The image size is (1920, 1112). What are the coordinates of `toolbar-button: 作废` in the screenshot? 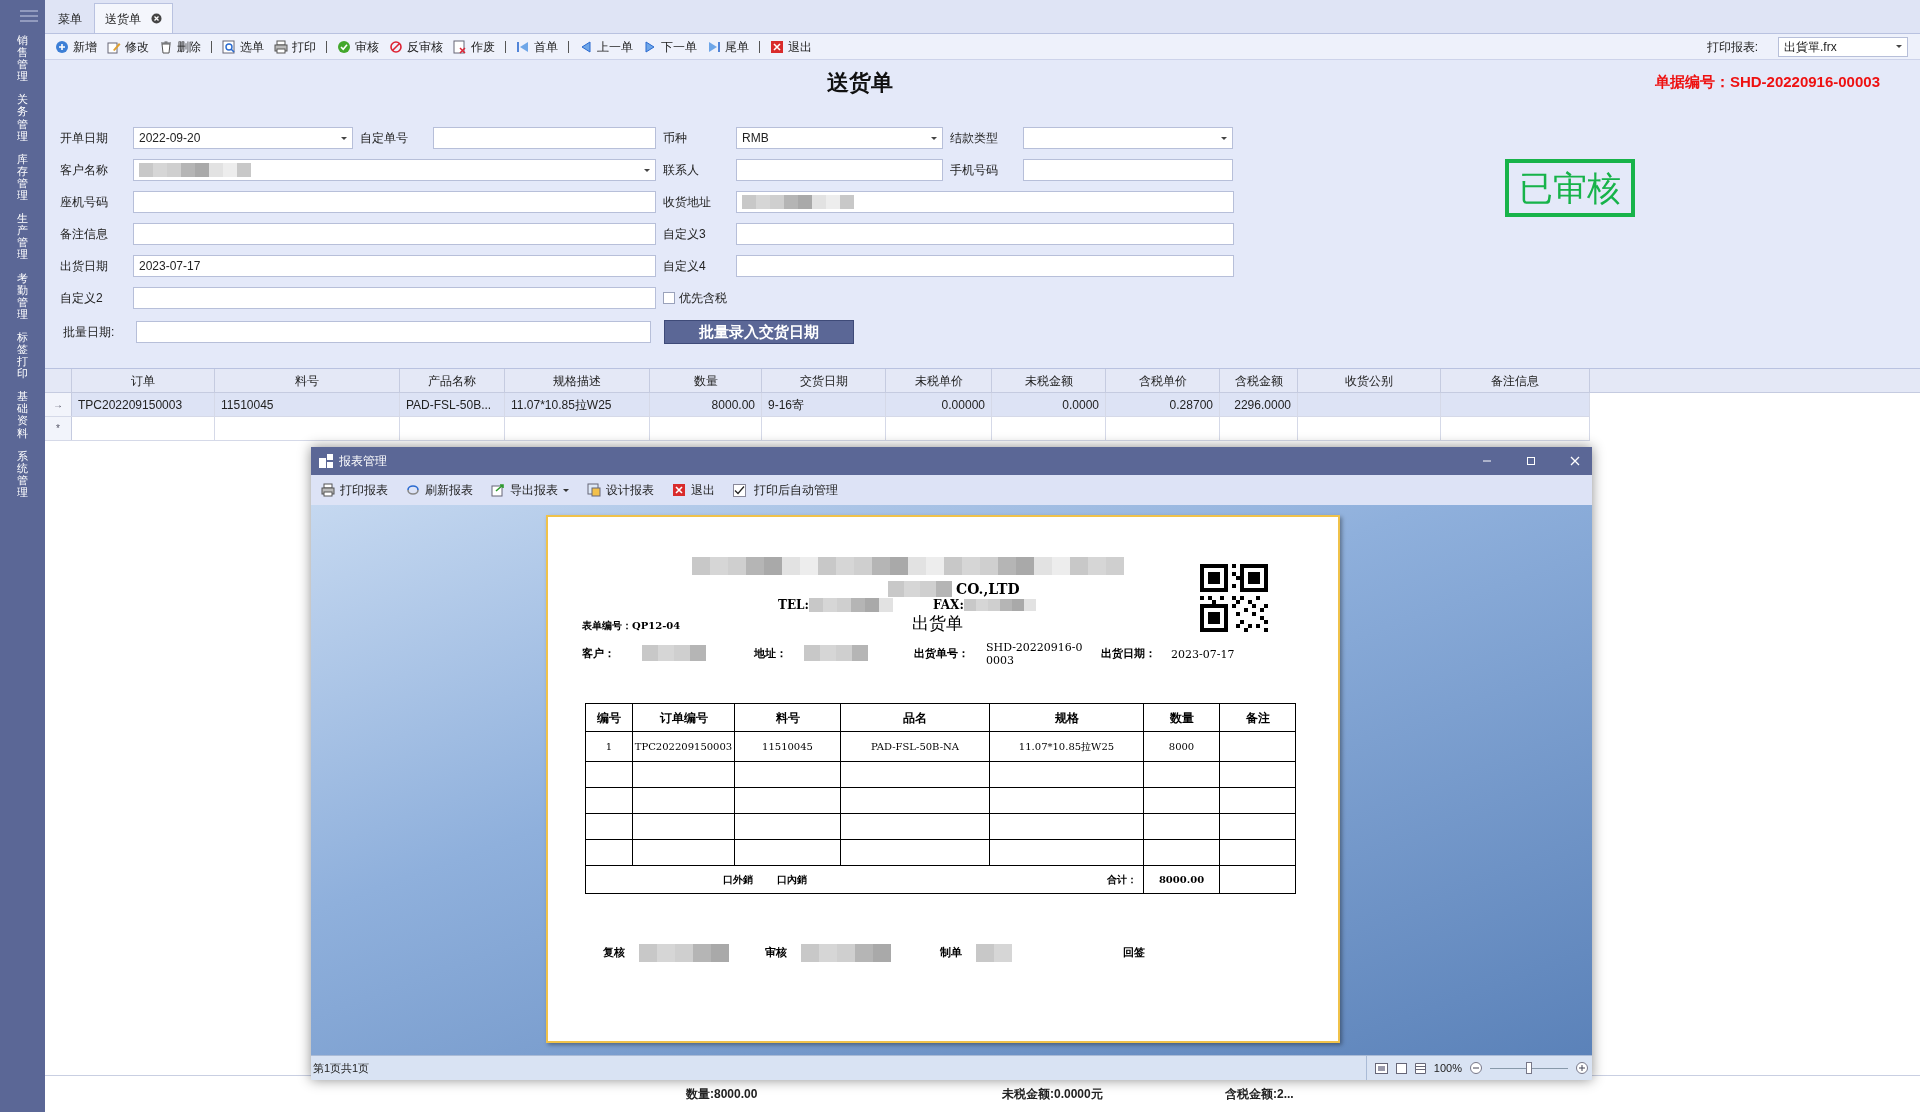 It's located at (474, 46).